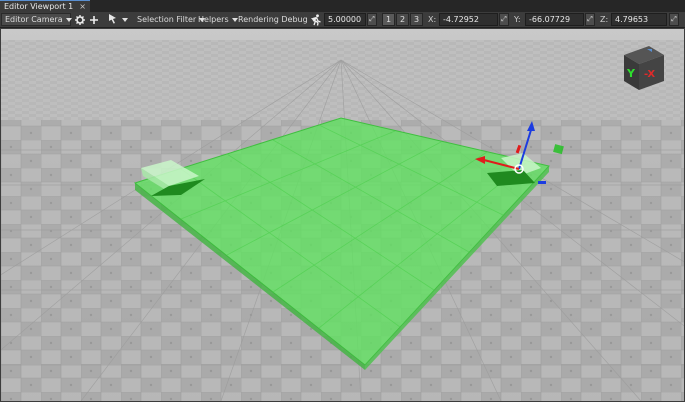  What do you see at coordinates (94, 19) in the screenshot?
I see `plus-icon` at bounding box center [94, 19].